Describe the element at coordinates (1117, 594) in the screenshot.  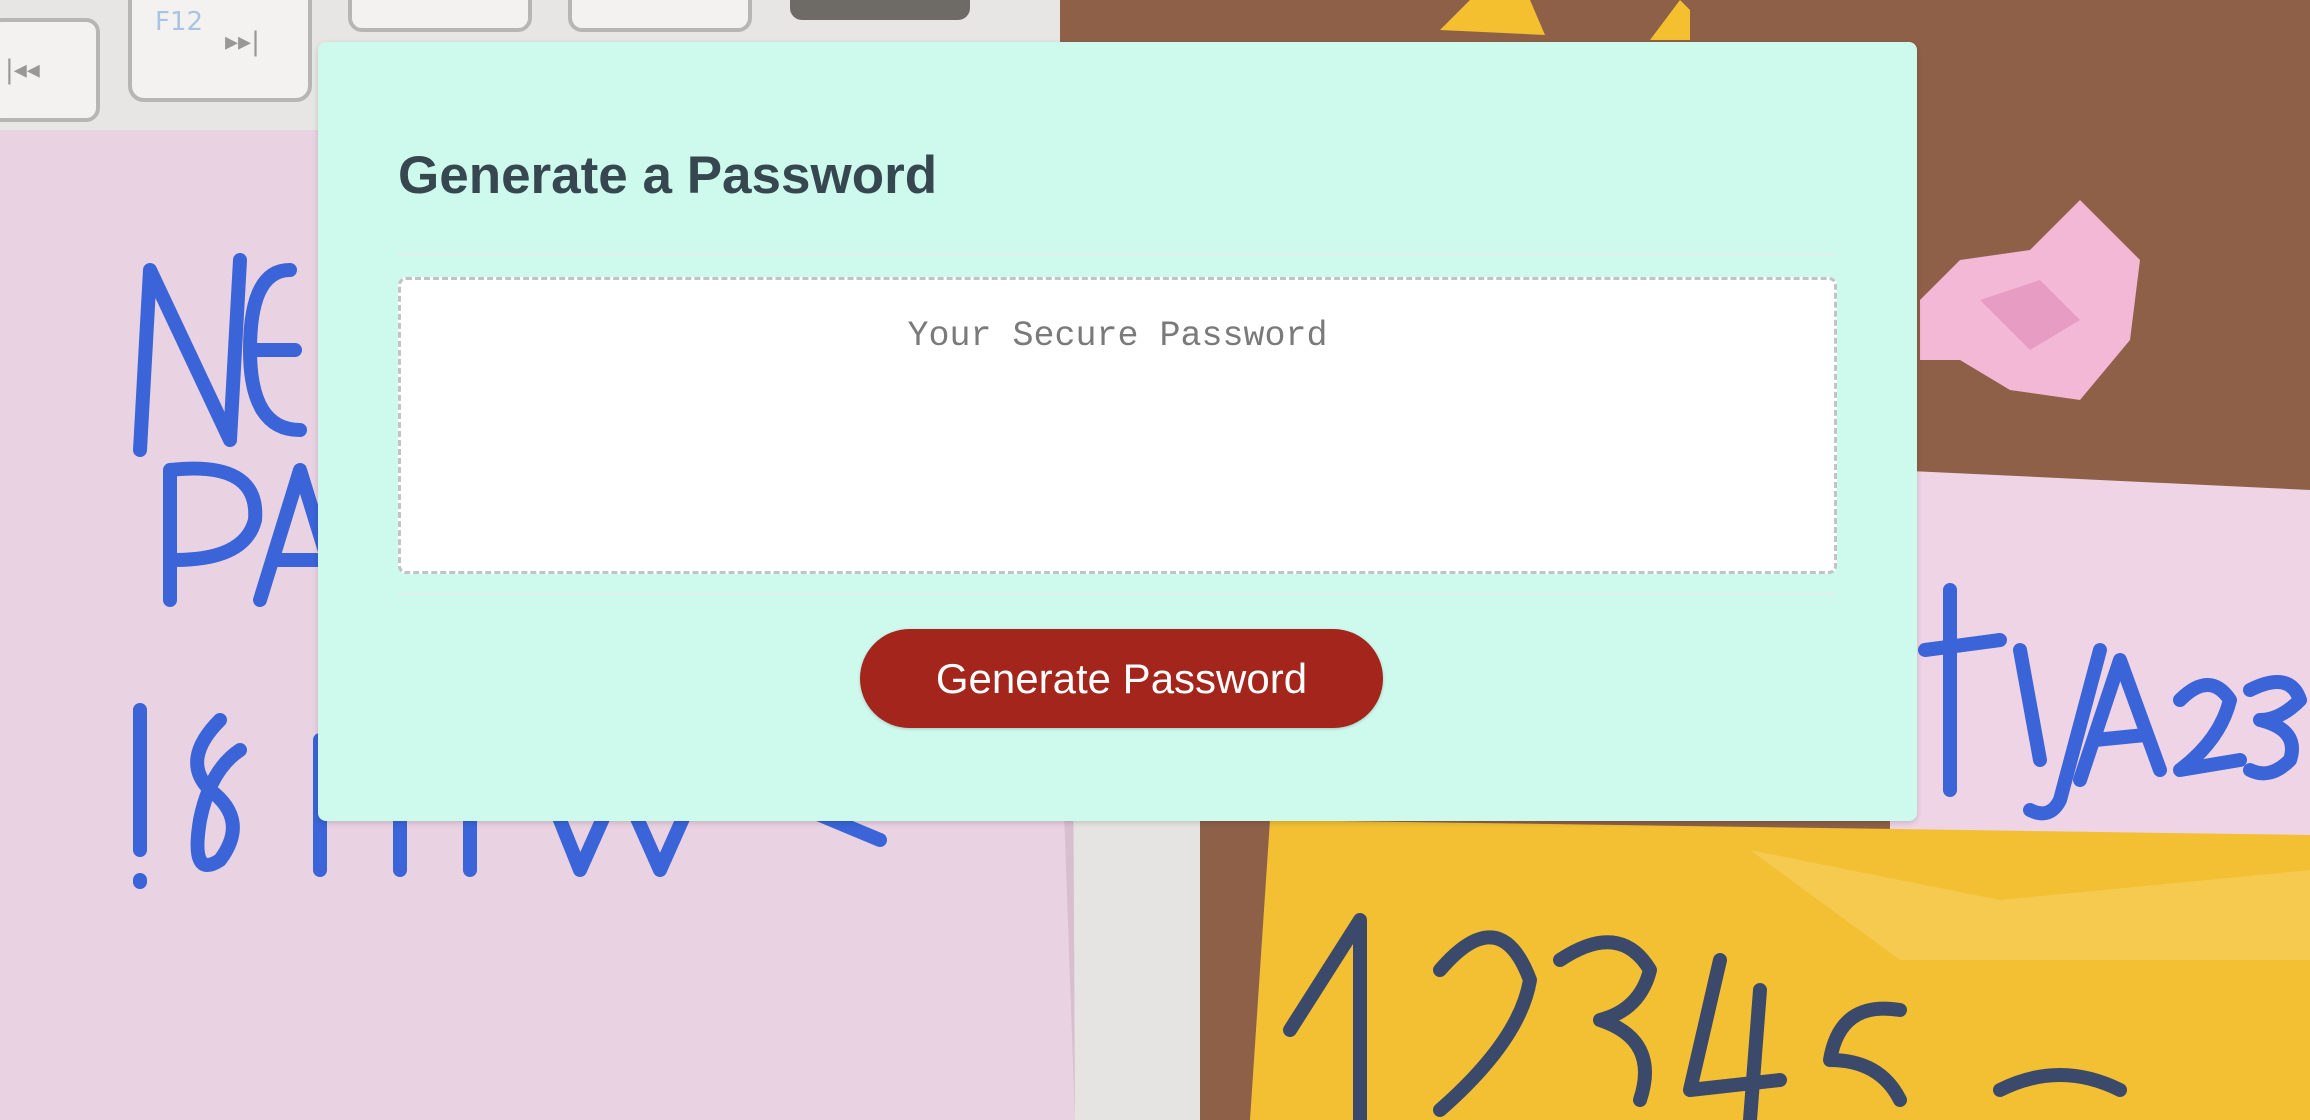
I see `footer-divider` at that location.